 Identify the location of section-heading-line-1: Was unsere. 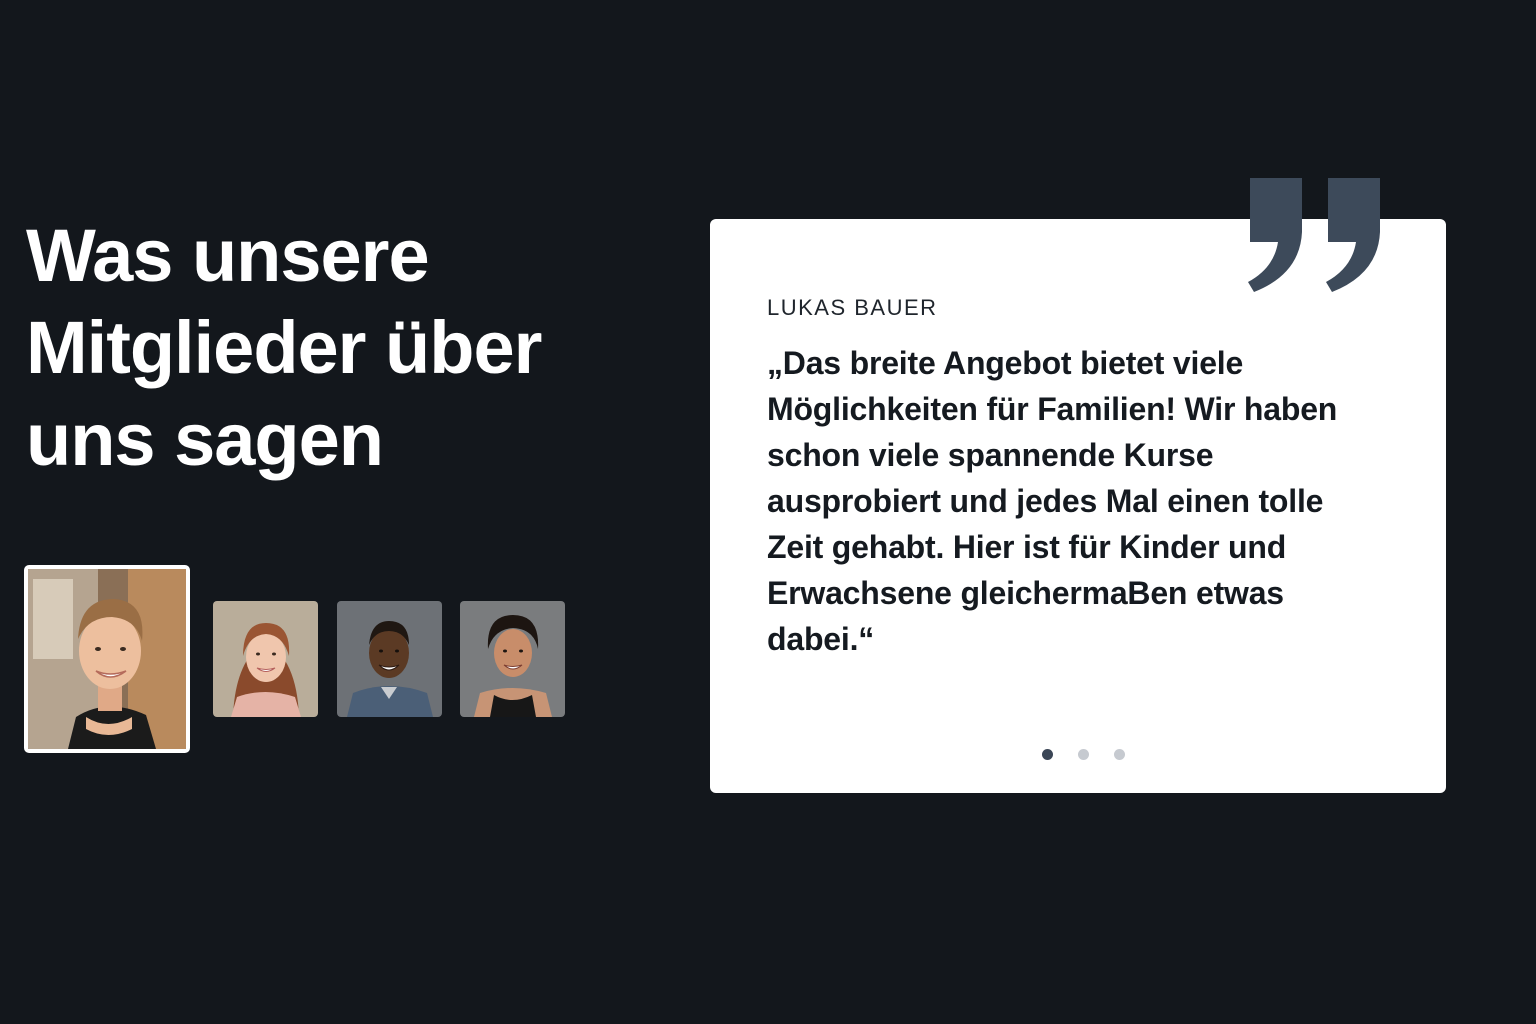
(228, 255).